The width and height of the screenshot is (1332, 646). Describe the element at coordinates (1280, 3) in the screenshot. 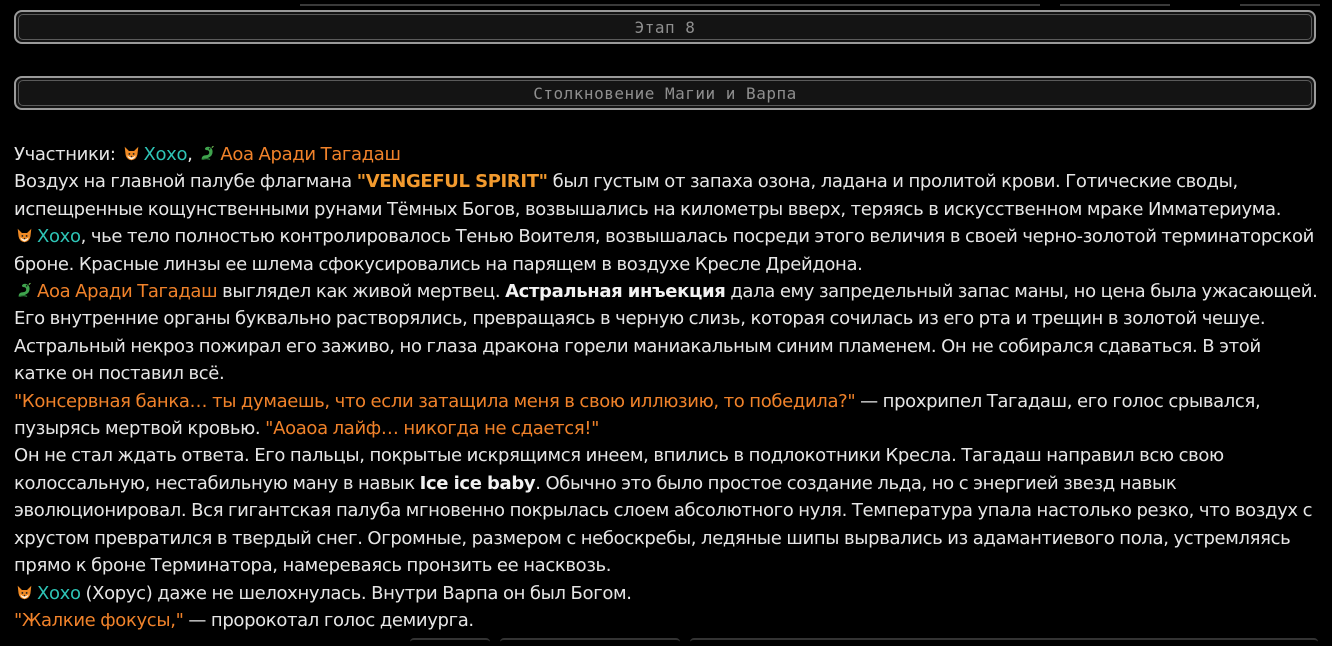

I see `previous-panel-edge-far` at that location.